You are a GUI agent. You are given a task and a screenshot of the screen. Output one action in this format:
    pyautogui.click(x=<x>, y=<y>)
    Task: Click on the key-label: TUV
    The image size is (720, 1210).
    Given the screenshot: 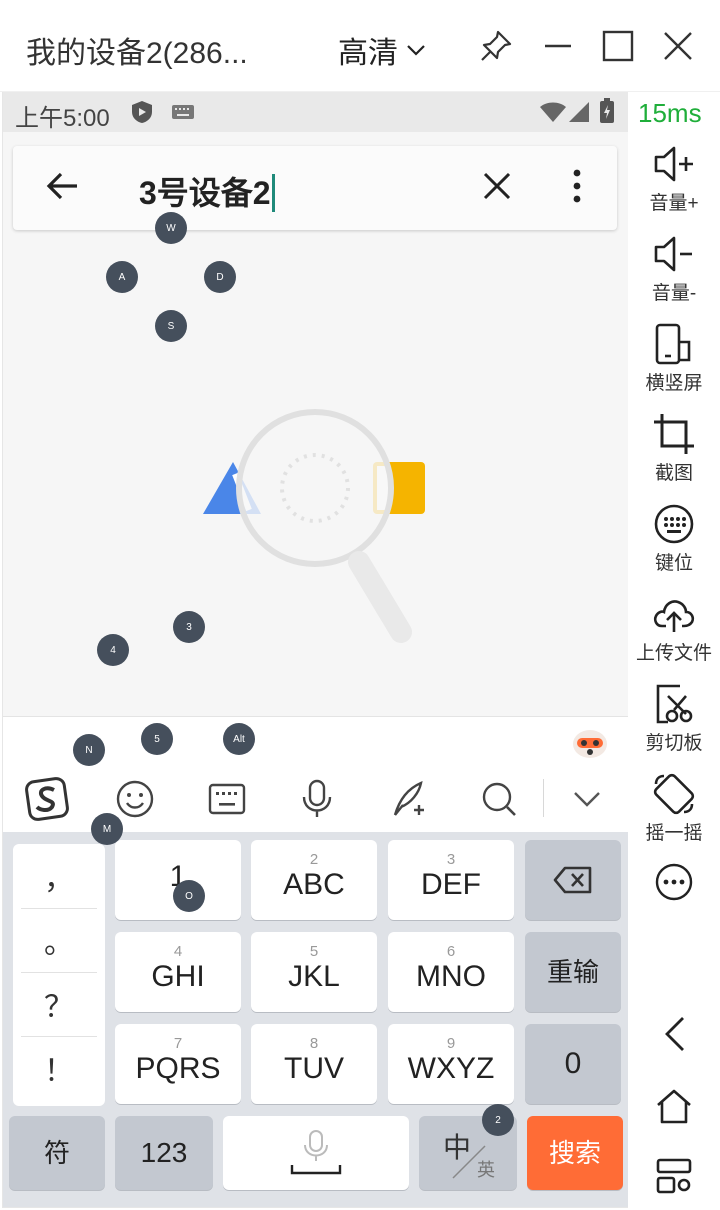 What is the action you would take?
    pyautogui.click(x=314, y=1068)
    